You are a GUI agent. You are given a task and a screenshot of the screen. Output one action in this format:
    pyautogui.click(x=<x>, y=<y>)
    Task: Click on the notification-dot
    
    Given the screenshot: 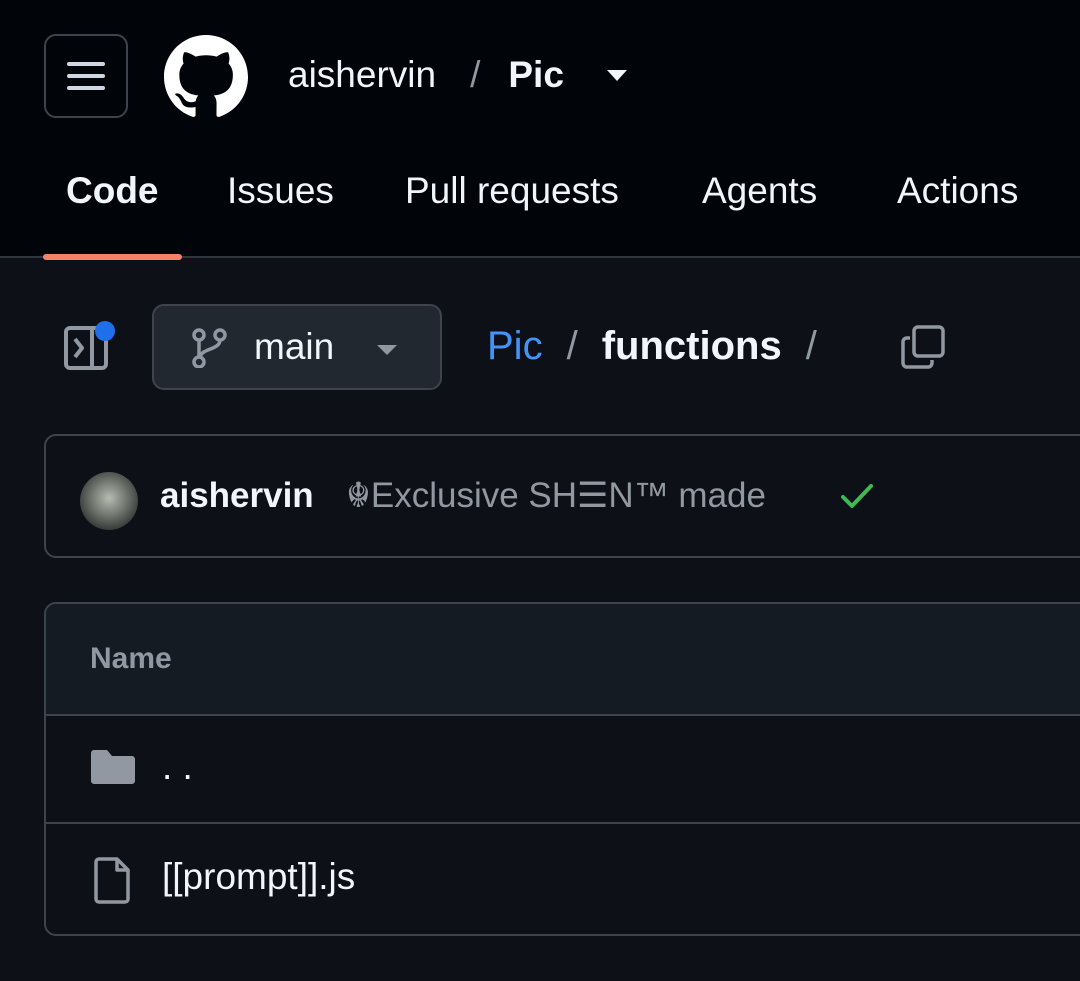 What is the action you would take?
    pyautogui.click(x=105, y=331)
    